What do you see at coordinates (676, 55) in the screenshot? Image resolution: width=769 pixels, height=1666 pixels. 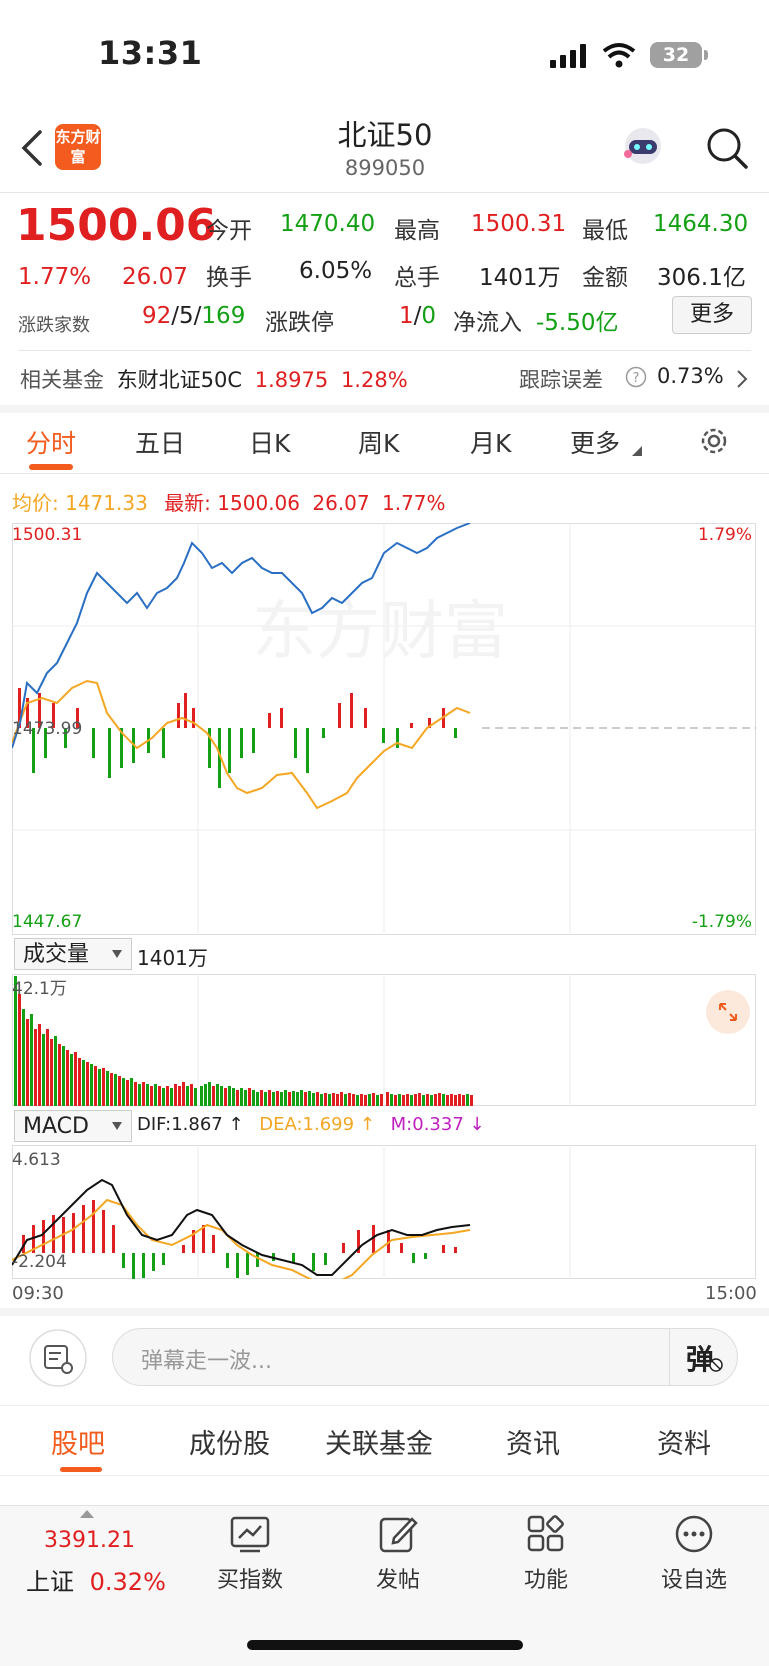 I see `battery-icon: 32` at bounding box center [676, 55].